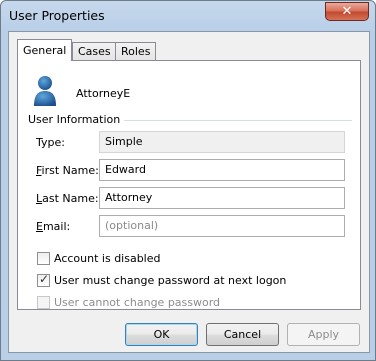  I want to click on account-disabled-label: Account is disabled, so click(107, 258).